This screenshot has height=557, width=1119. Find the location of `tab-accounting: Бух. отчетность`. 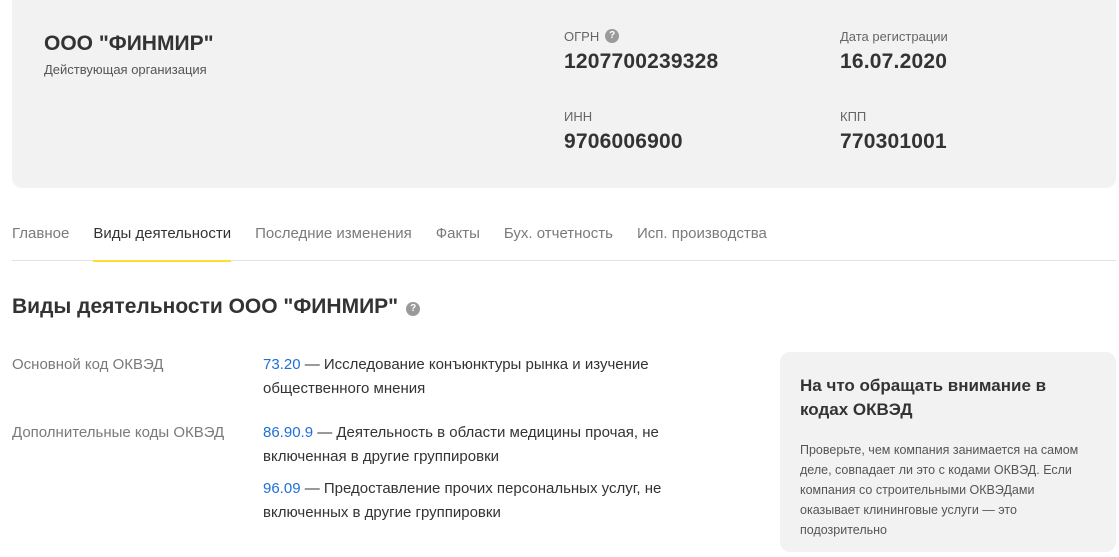

tab-accounting: Бух. отчетность is located at coordinates (558, 233).